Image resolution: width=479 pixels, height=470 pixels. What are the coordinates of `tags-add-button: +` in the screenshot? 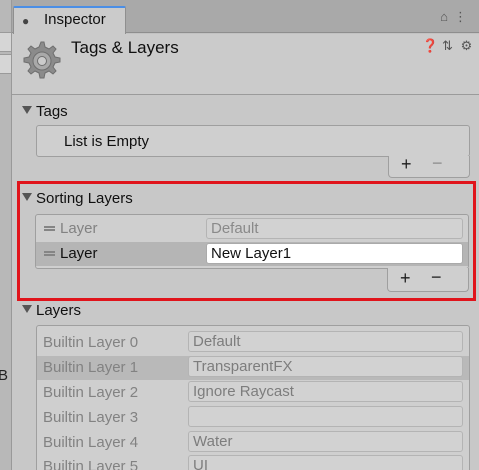 It's located at (406, 164).